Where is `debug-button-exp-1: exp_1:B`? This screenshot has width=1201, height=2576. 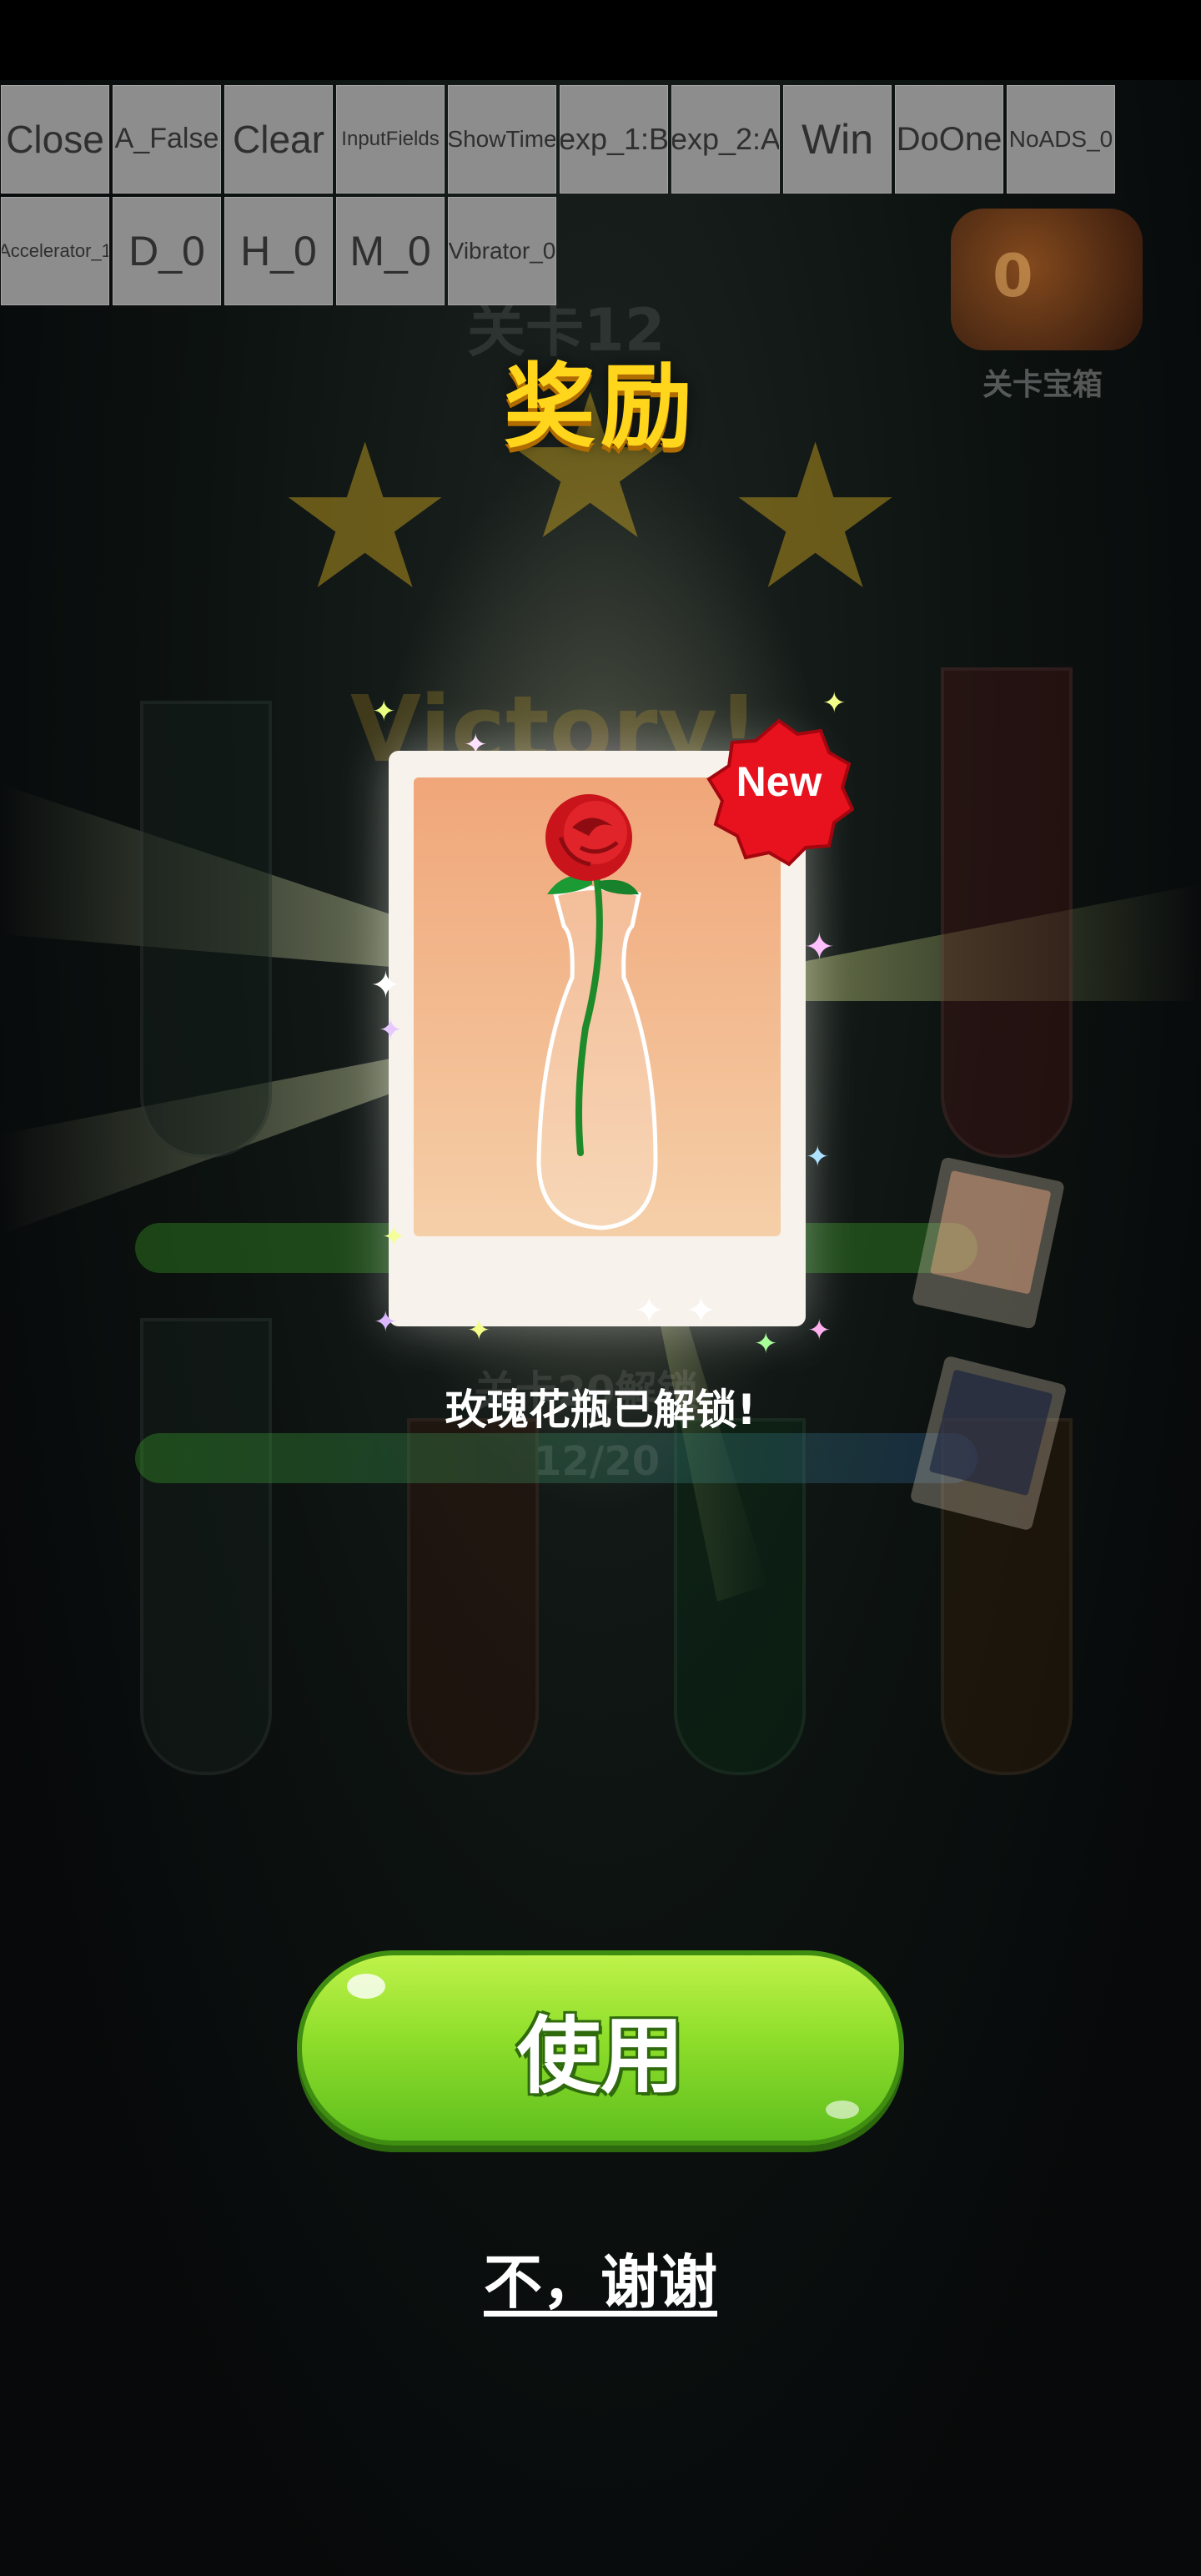
debug-button-exp-1: exp_1:B is located at coordinates (614, 139).